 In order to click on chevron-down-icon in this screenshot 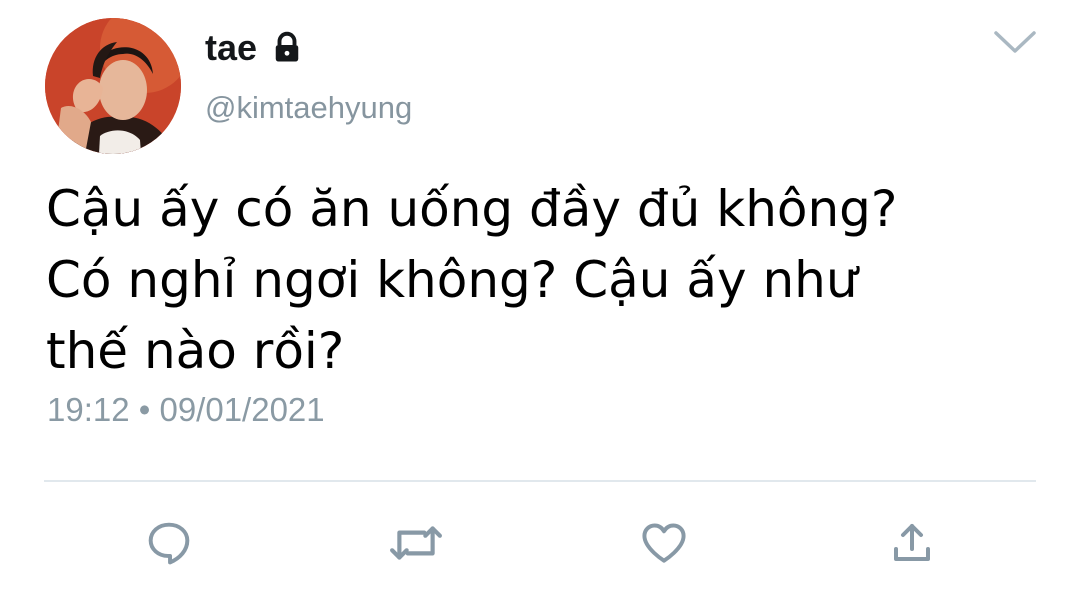, I will do `click(1015, 41)`.